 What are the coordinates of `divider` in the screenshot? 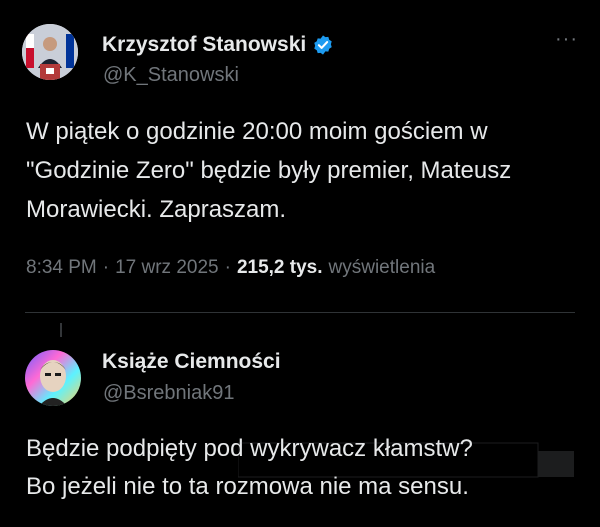 It's located at (300, 312).